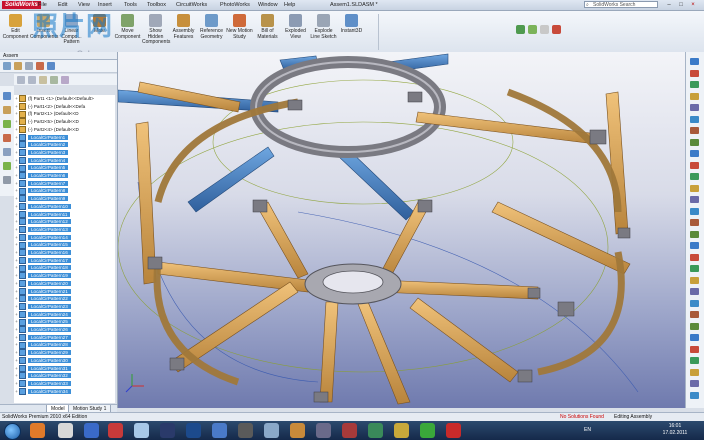  What do you see at coordinates (193, 430) in the screenshot?
I see `photoshop-icon` at bounding box center [193, 430].